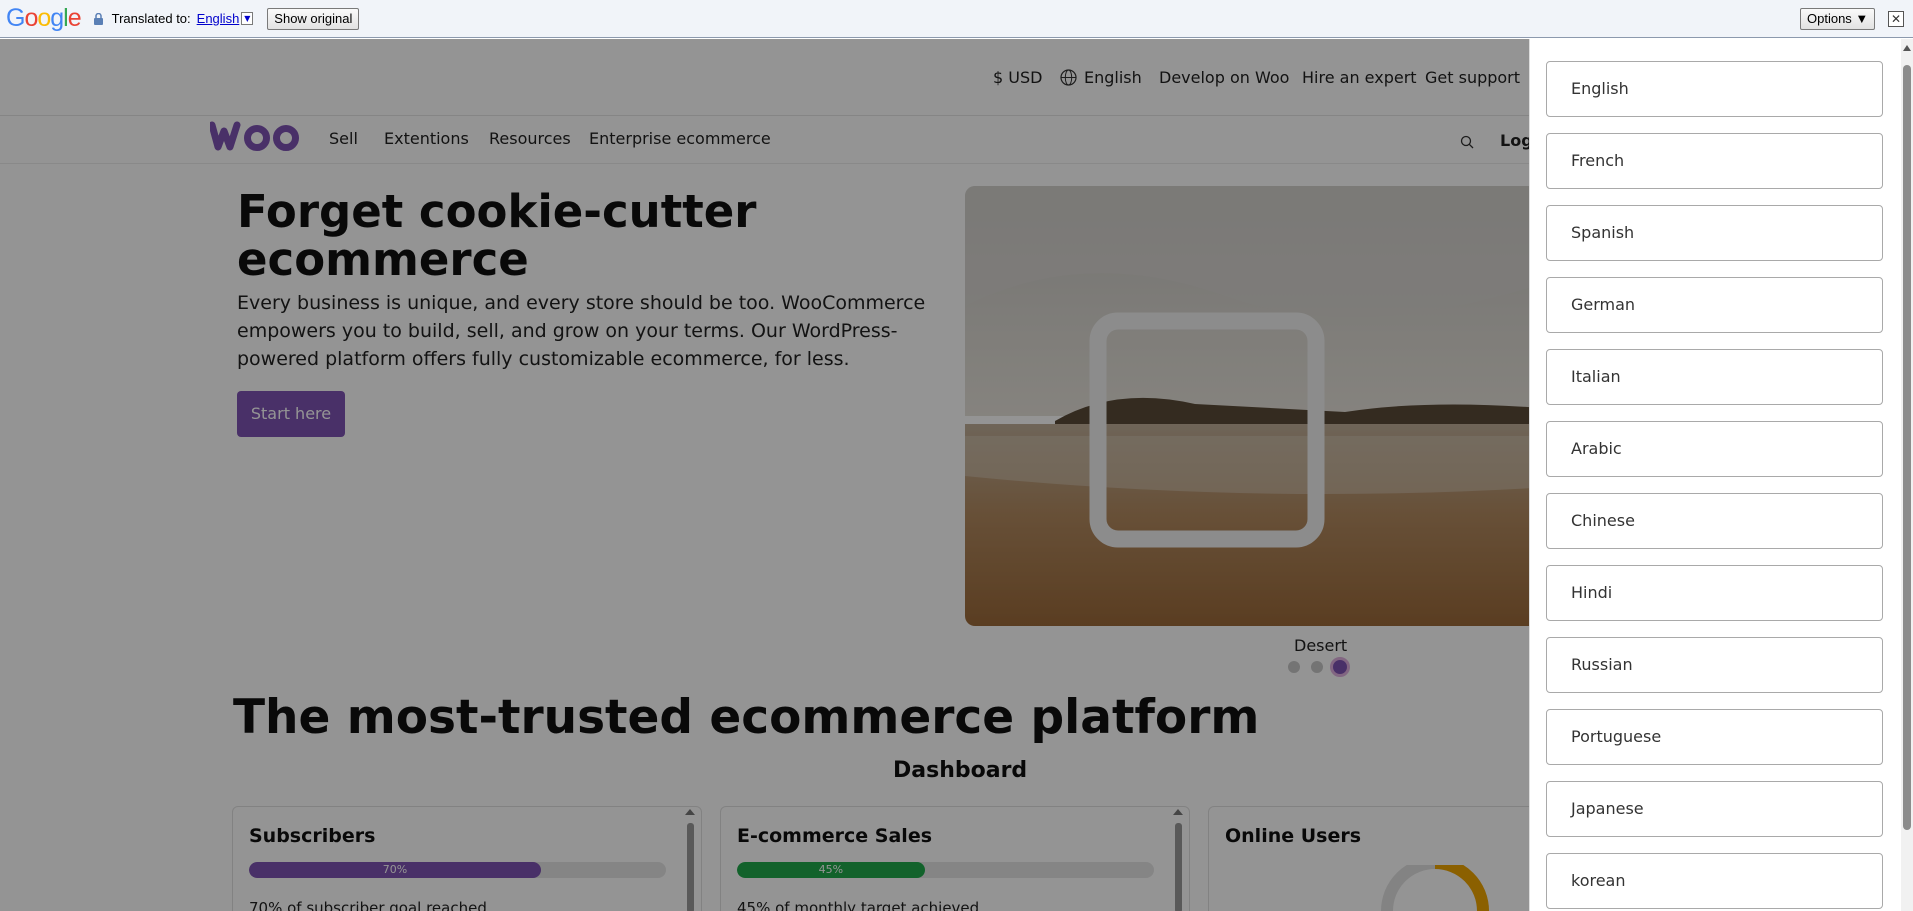  What do you see at coordinates (98, 18) in the screenshot?
I see `lock-icon` at bounding box center [98, 18].